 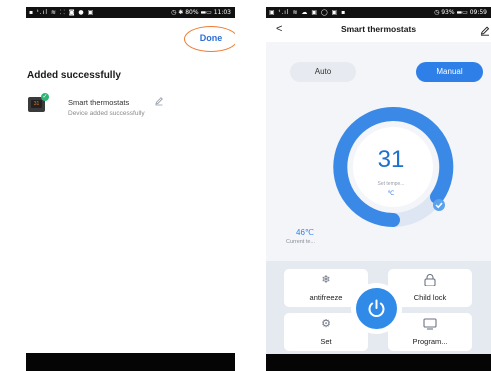 What do you see at coordinates (326, 332) in the screenshot?
I see `settings-button: ⚙ Set` at bounding box center [326, 332].